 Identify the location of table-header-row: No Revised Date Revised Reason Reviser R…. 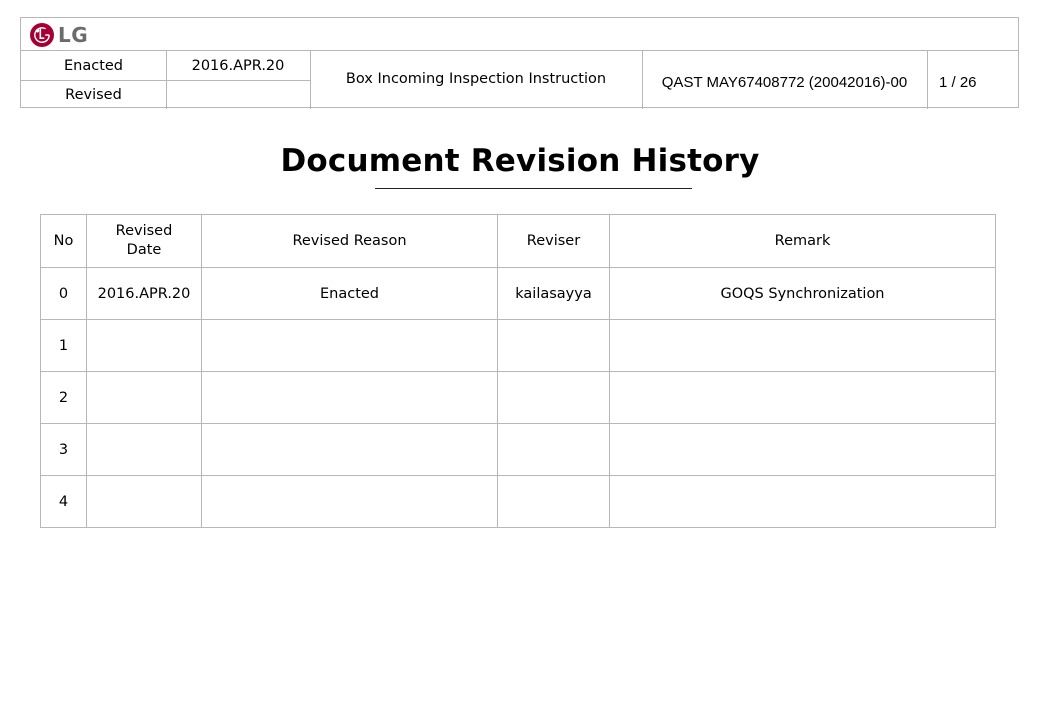
(518, 241).